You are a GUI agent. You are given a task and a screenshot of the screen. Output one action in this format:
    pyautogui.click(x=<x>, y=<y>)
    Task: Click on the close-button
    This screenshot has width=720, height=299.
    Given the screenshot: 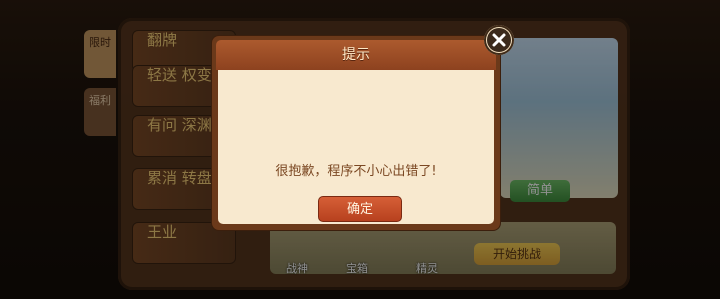 What is the action you would take?
    pyautogui.click(x=499, y=40)
    